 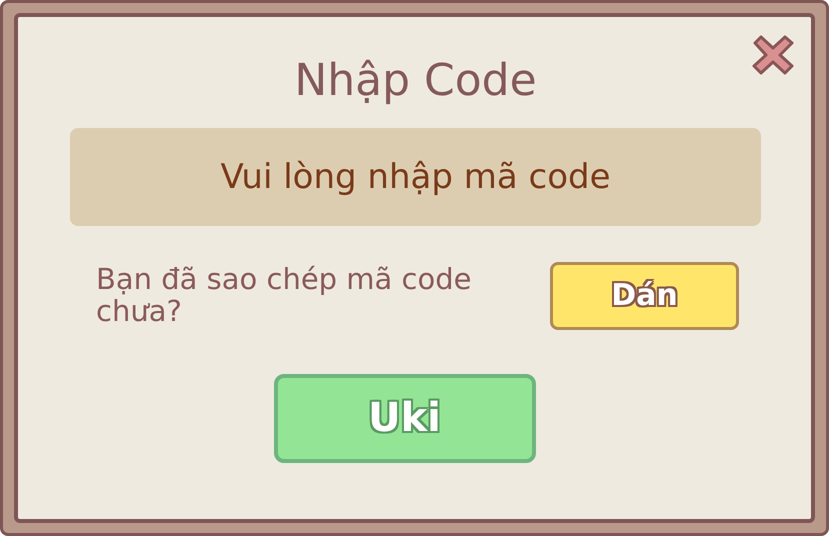 I want to click on confirm-button: Uki, so click(x=405, y=418).